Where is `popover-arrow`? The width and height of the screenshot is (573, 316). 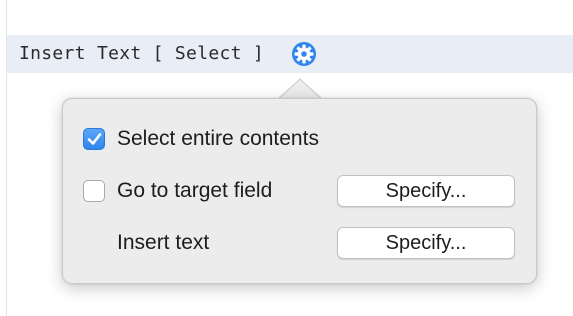
popover-arrow is located at coordinates (300, 89).